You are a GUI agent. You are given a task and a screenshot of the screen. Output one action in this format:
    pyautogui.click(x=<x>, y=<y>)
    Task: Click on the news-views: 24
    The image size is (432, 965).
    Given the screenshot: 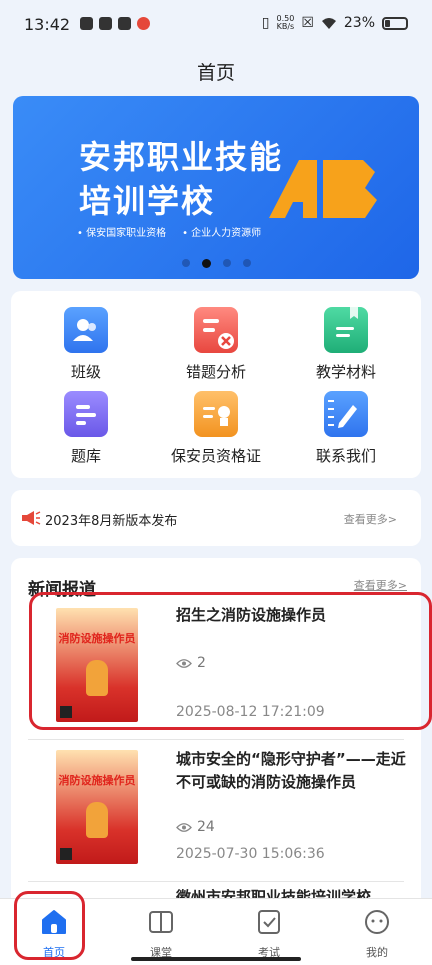 What is the action you would take?
    pyautogui.click(x=195, y=827)
    